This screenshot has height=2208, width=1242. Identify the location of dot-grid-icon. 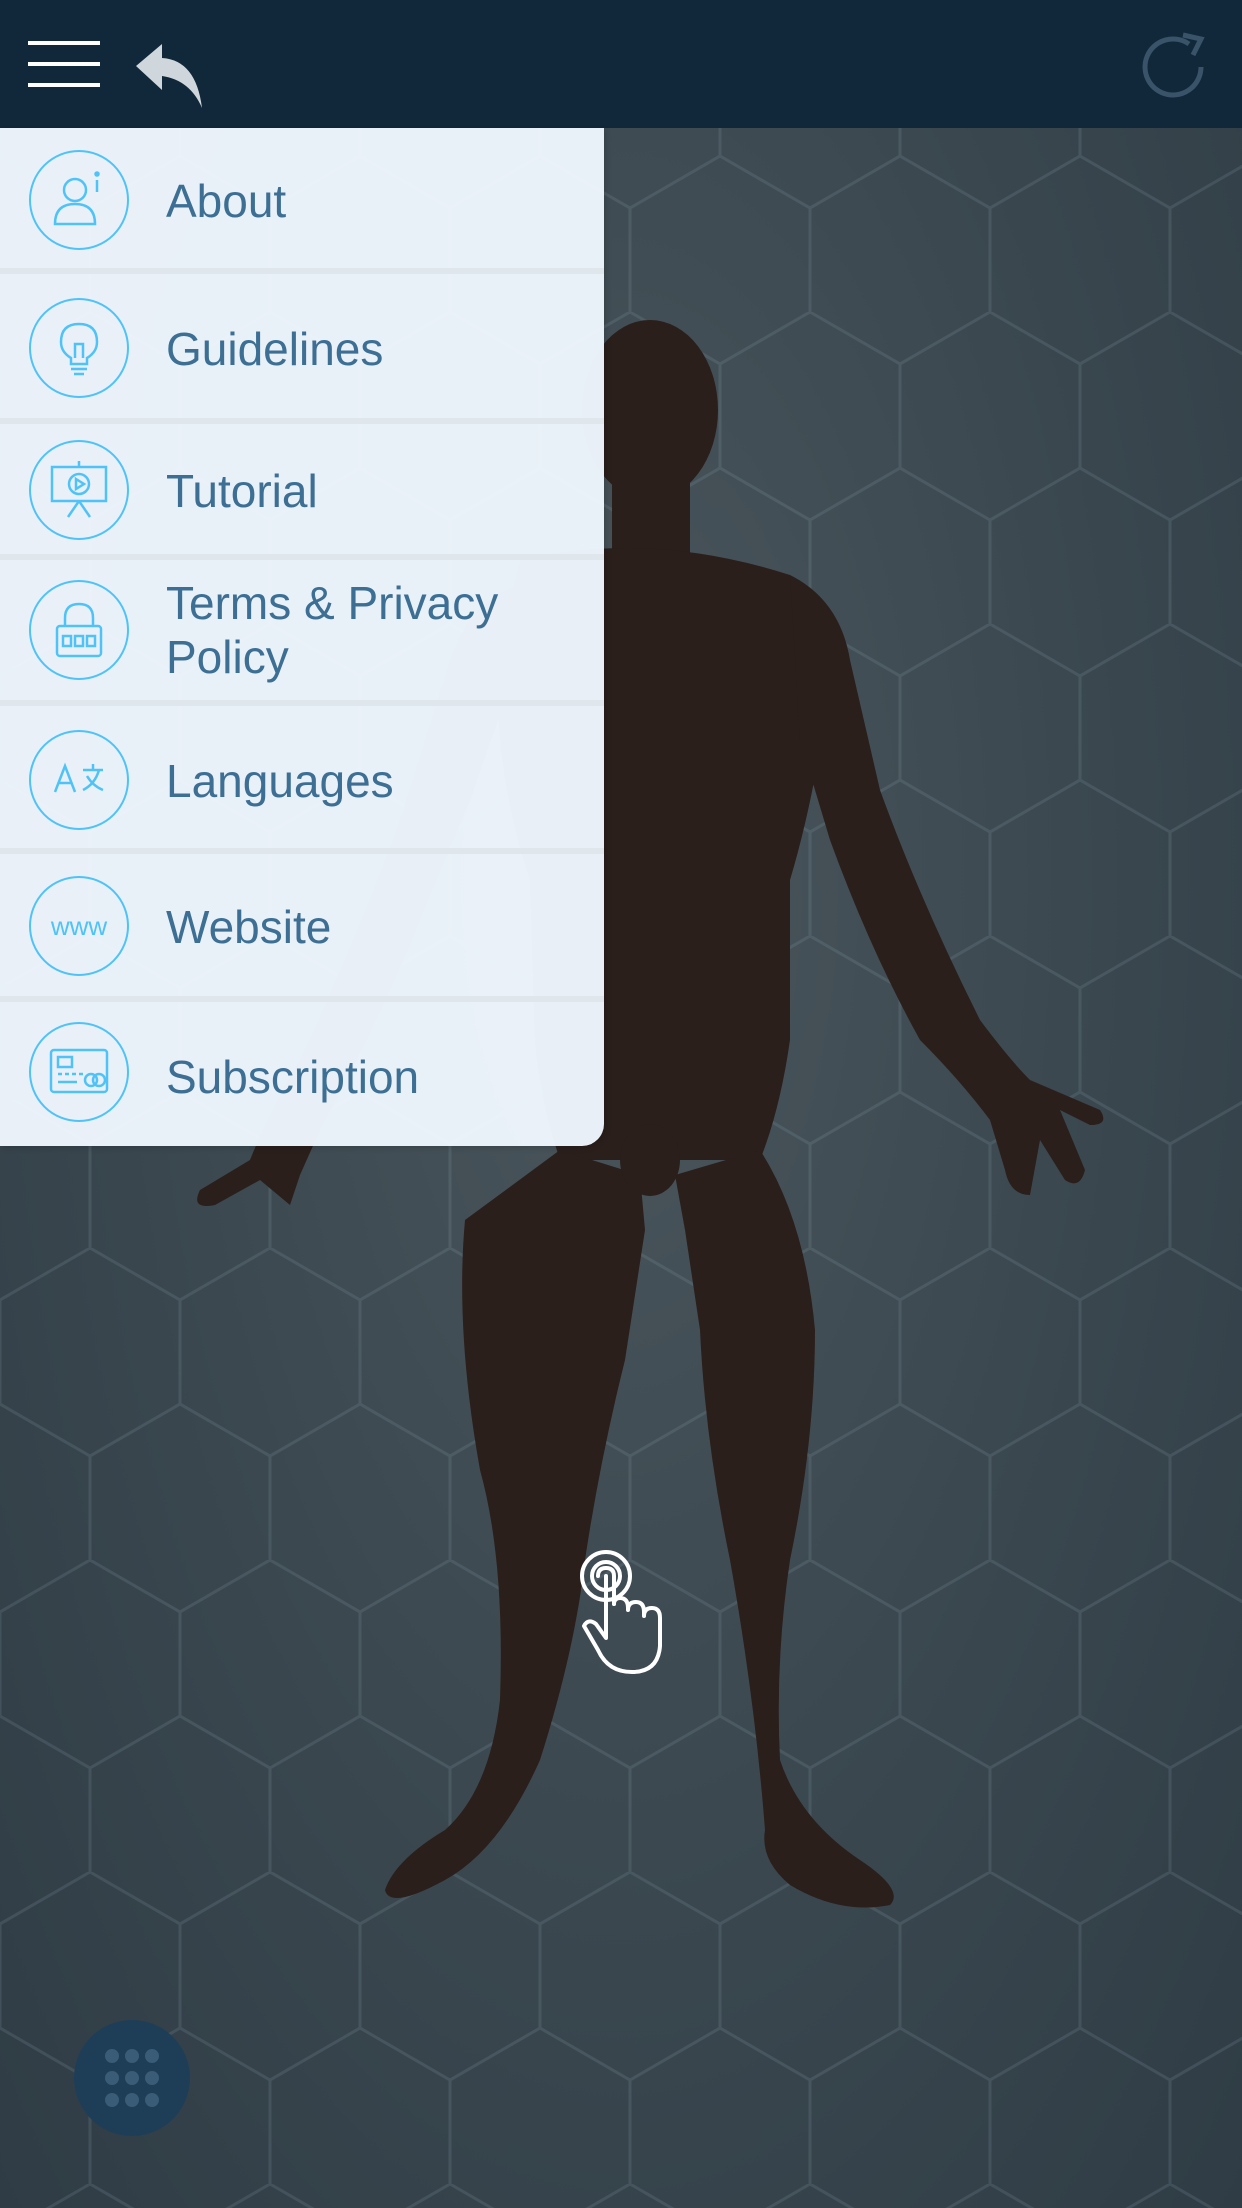
(132, 2078).